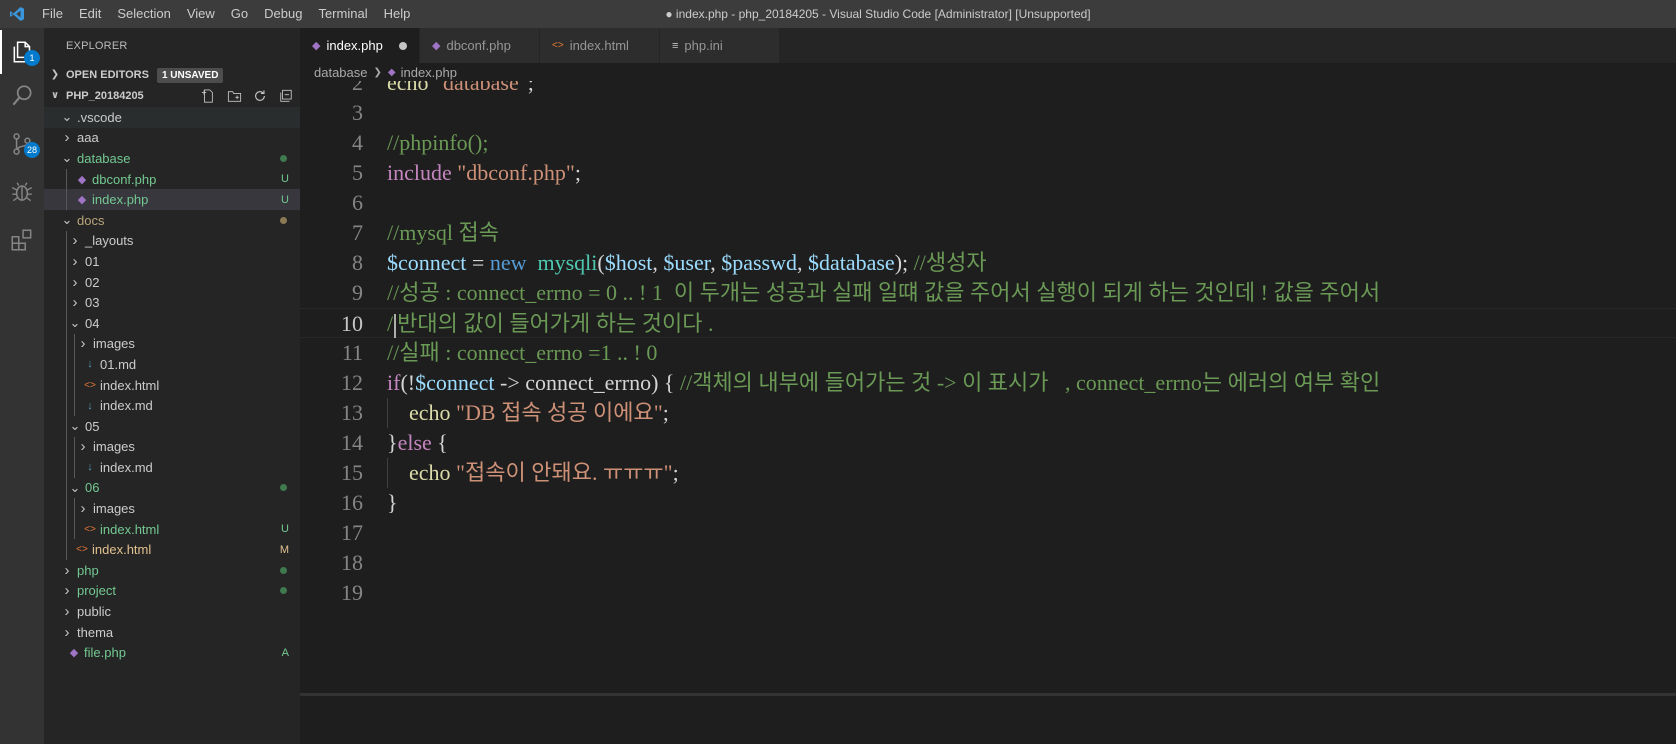  I want to click on code-line: 6, so click(988, 203).